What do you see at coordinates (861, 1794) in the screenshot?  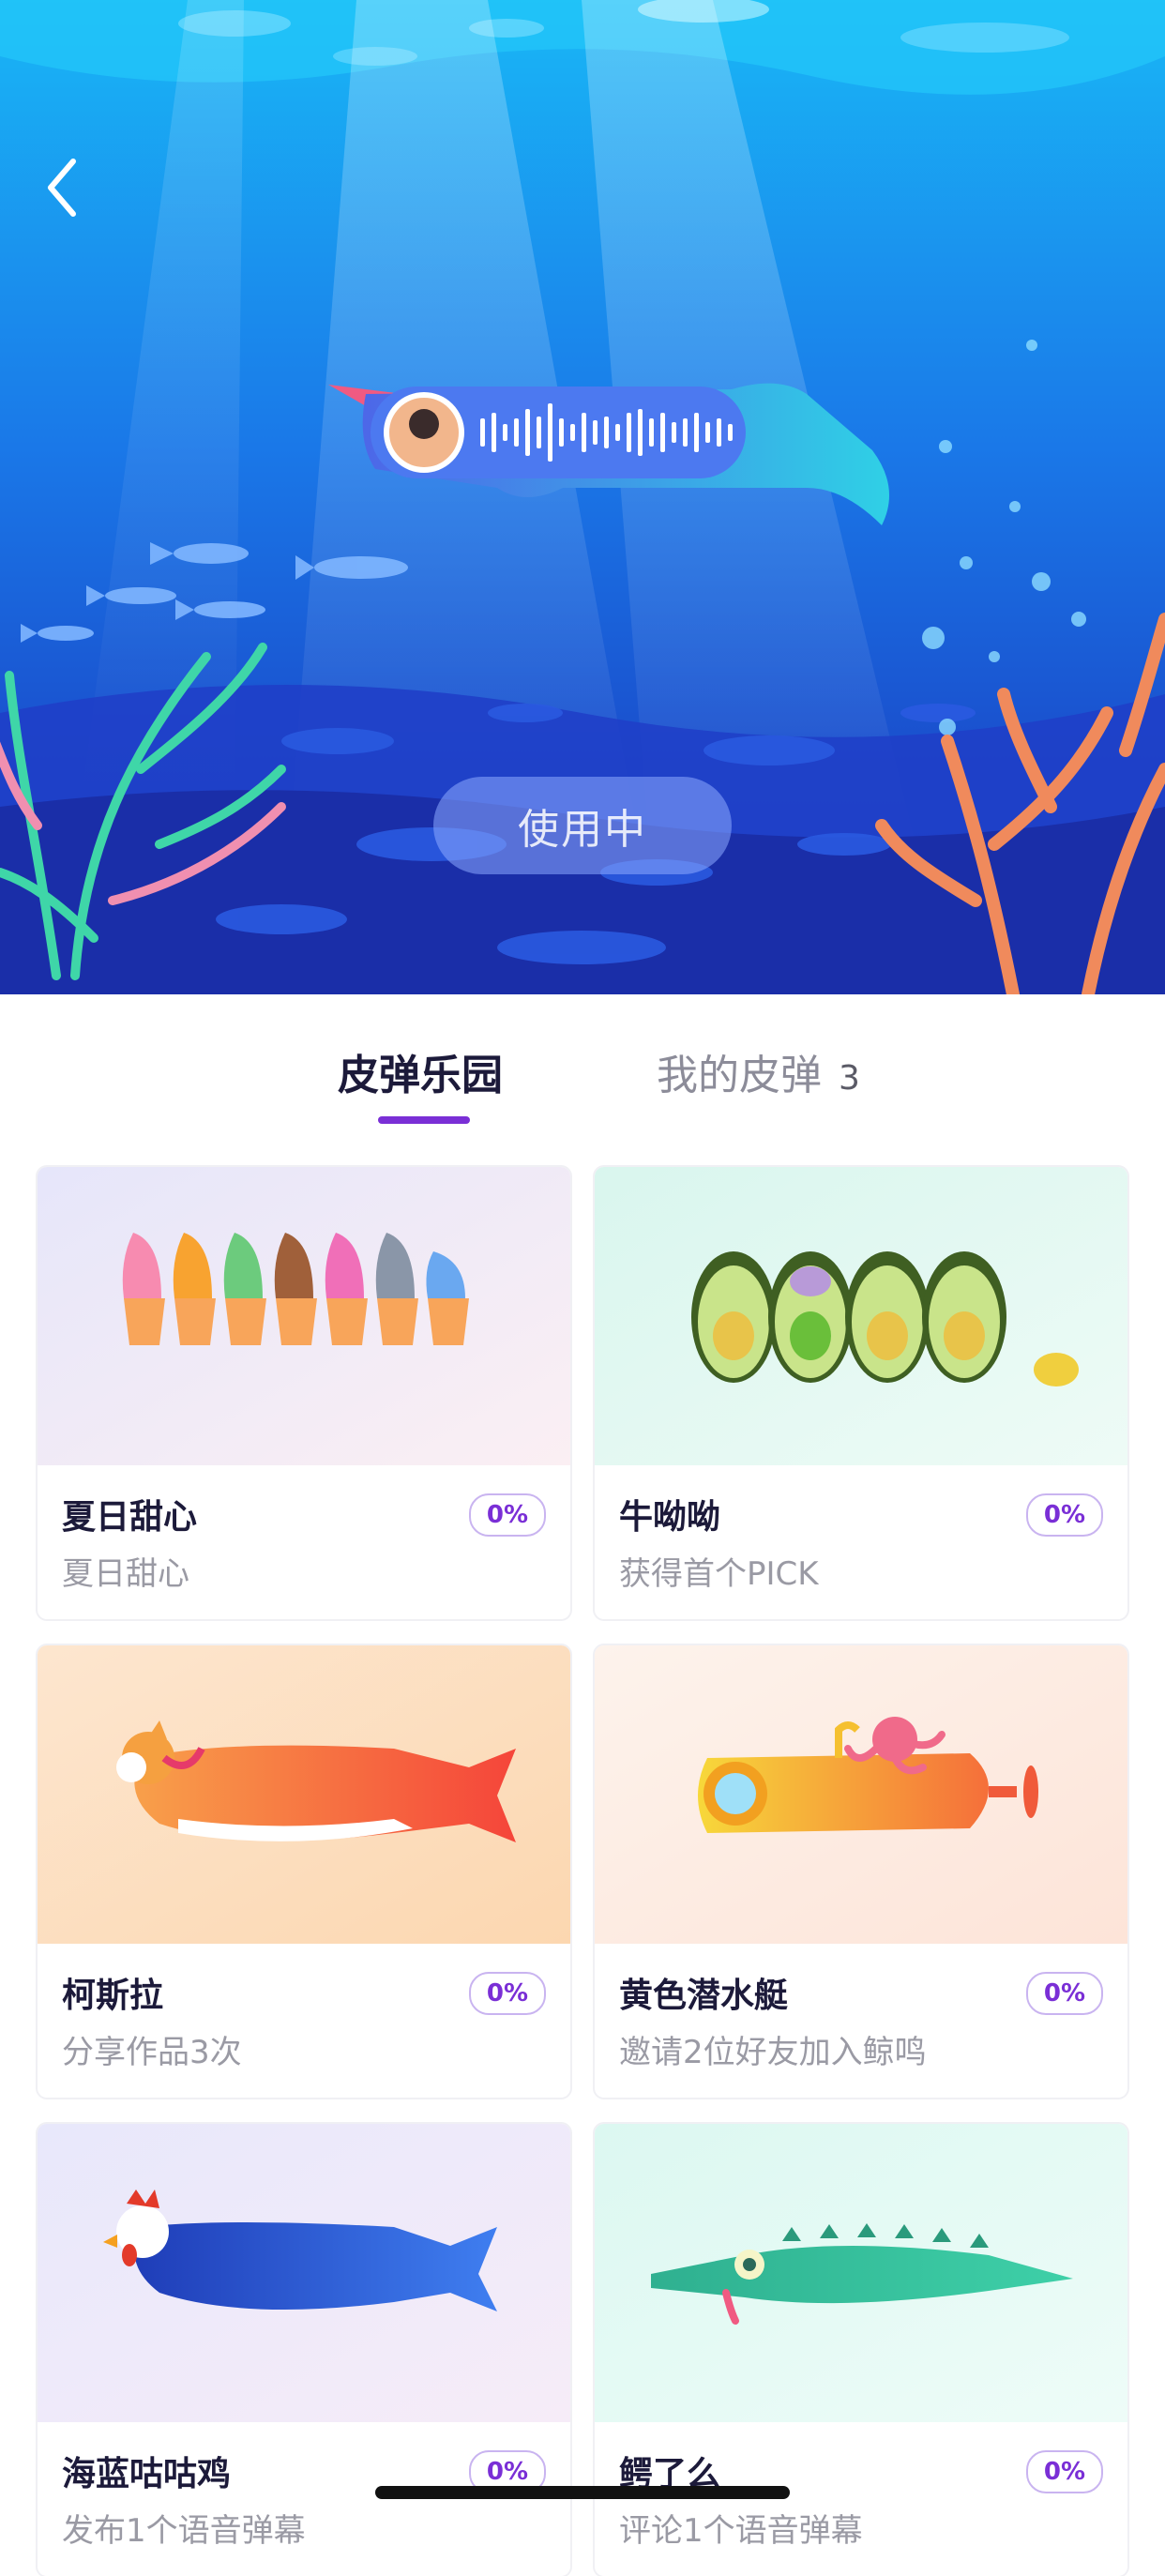 I see `submarine-skin-art` at bounding box center [861, 1794].